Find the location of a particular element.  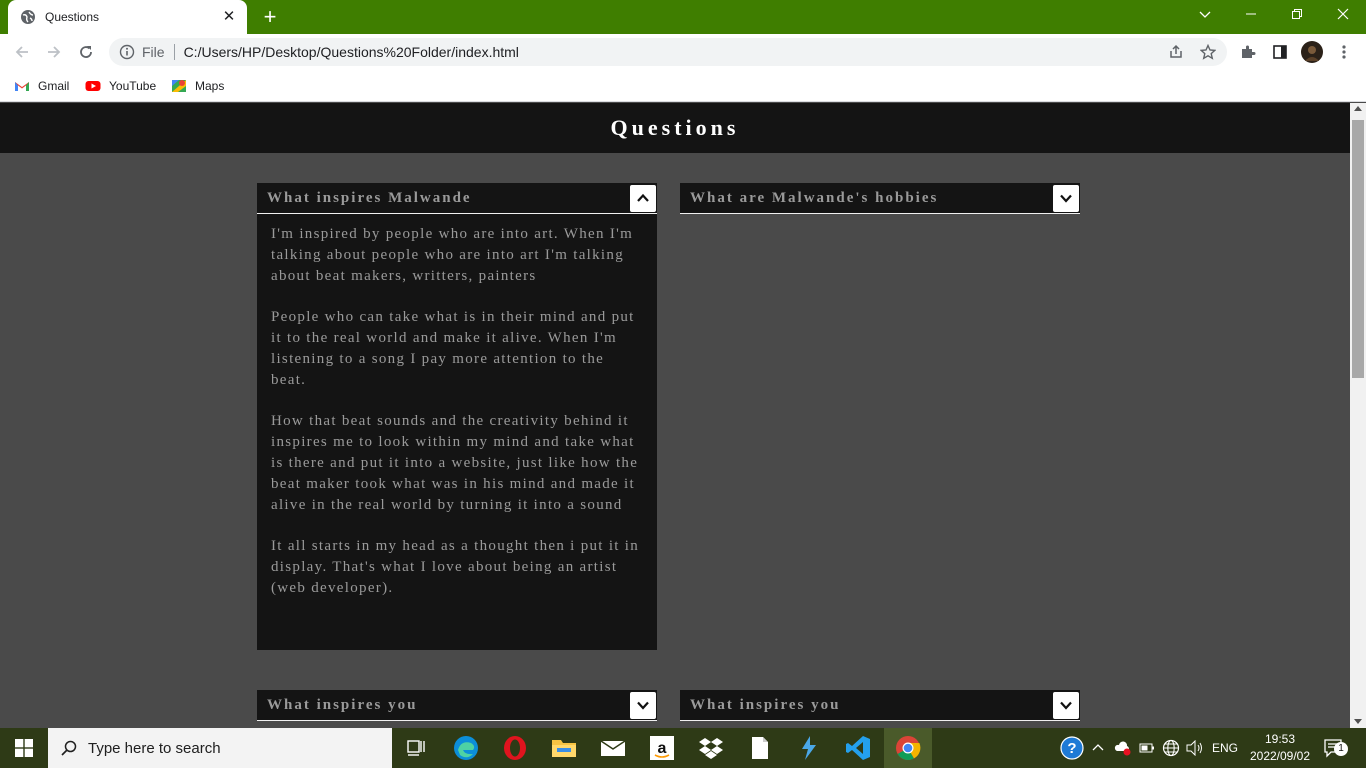

close-icon is located at coordinates (1343, 14).